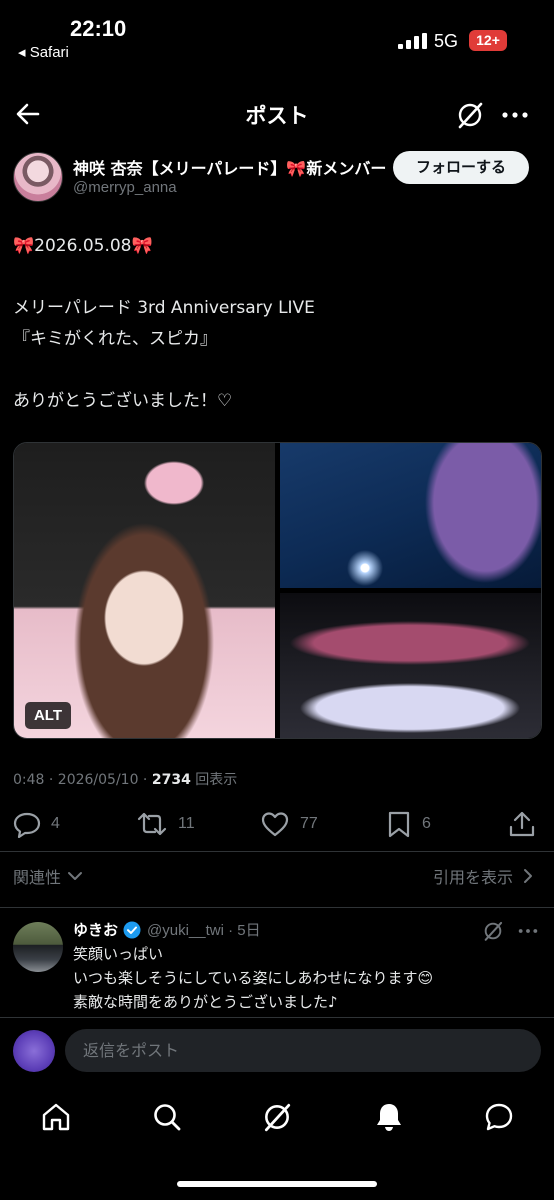  What do you see at coordinates (412, 41) in the screenshot?
I see `signal-icon` at bounding box center [412, 41].